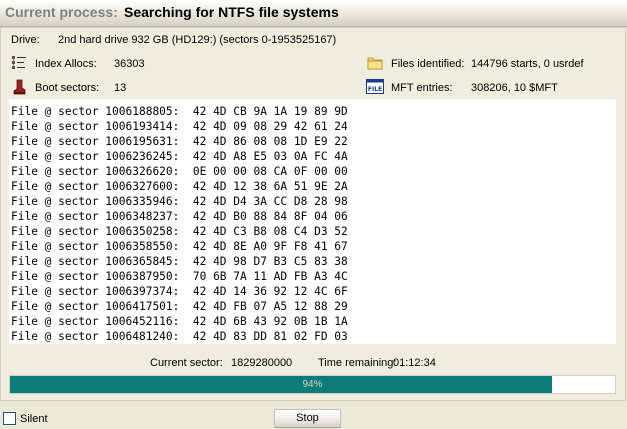 Image resolution: width=627 pixels, height=429 pixels. What do you see at coordinates (25, 40) in the screenshot?
I see `drive-label: Drive:` at bounding box center [25, 40].